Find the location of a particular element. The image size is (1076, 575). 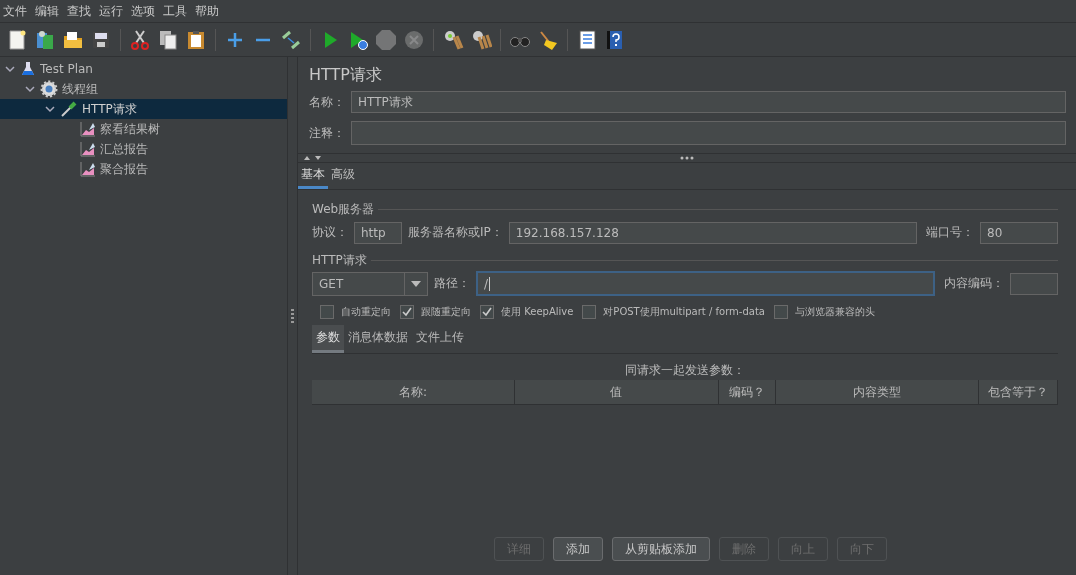

tab: 文件上传 is located at coordinates (440, 339).